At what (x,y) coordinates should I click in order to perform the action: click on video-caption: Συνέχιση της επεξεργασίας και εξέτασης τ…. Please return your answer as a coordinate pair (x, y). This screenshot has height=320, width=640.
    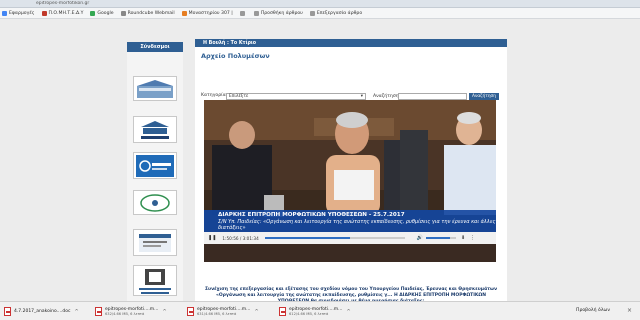
    Looking at the image, I should click on (351, 294).